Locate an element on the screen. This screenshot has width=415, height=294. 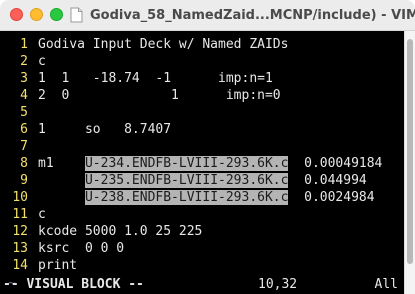
code-line: 10 U-238.ENDFB-LVIII-293.6K.c 0.0024984 is located at coordinates (202, 197).